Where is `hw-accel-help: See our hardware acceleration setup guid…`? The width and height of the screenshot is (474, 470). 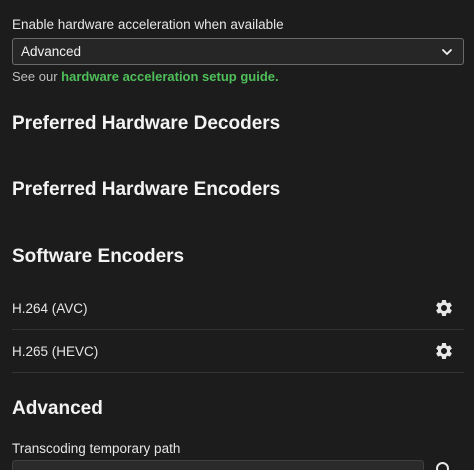
hw-accel-help: See our hardware acceleration setup guid… is located at coordinates (145, 76).